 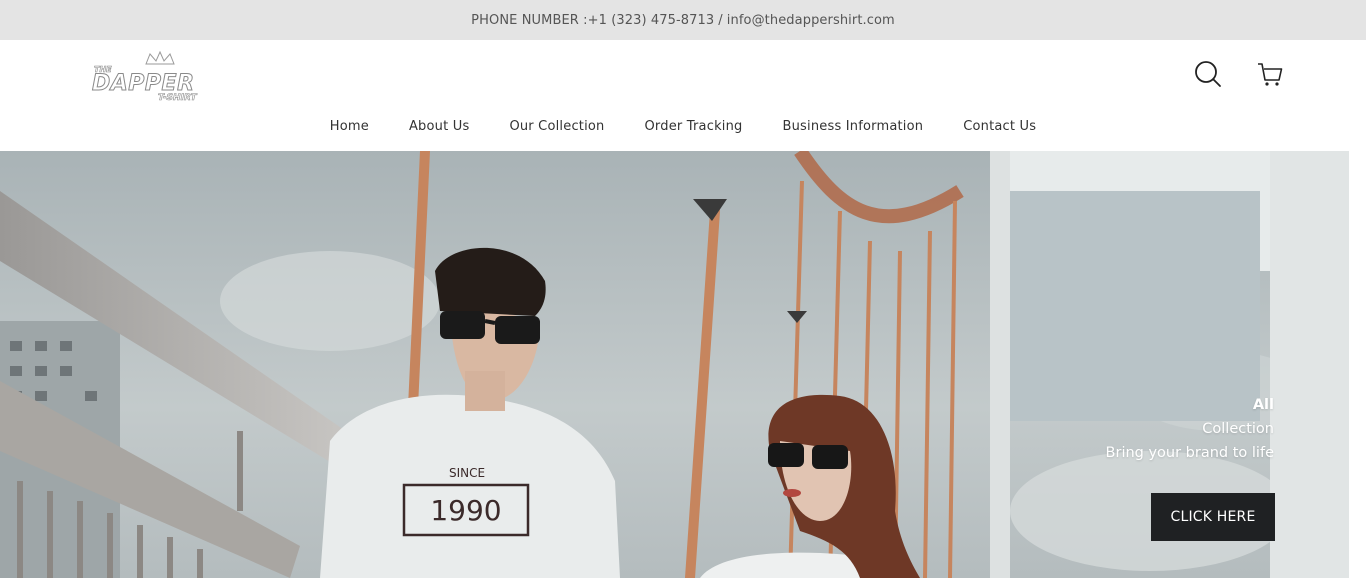 What do you see at coordinates (1270, 74) in the screenshot?
I see `cart-icon` at bounding box center [1270, 74].